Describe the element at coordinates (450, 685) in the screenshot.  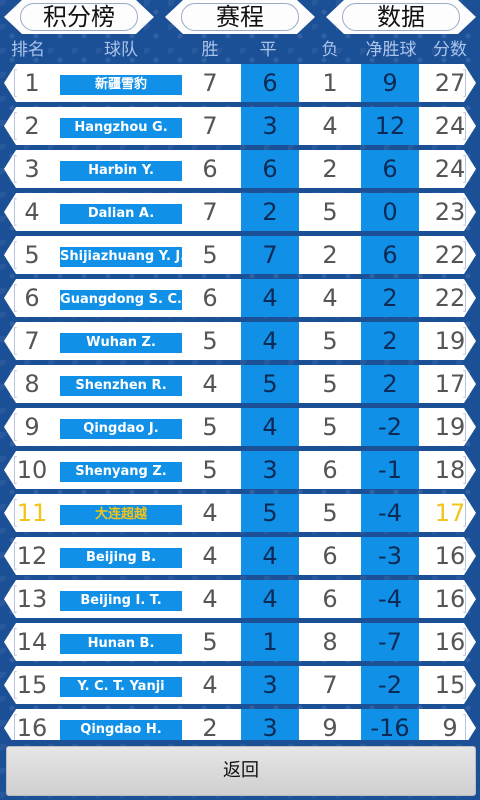
I see `points-cell: 15` at that location.